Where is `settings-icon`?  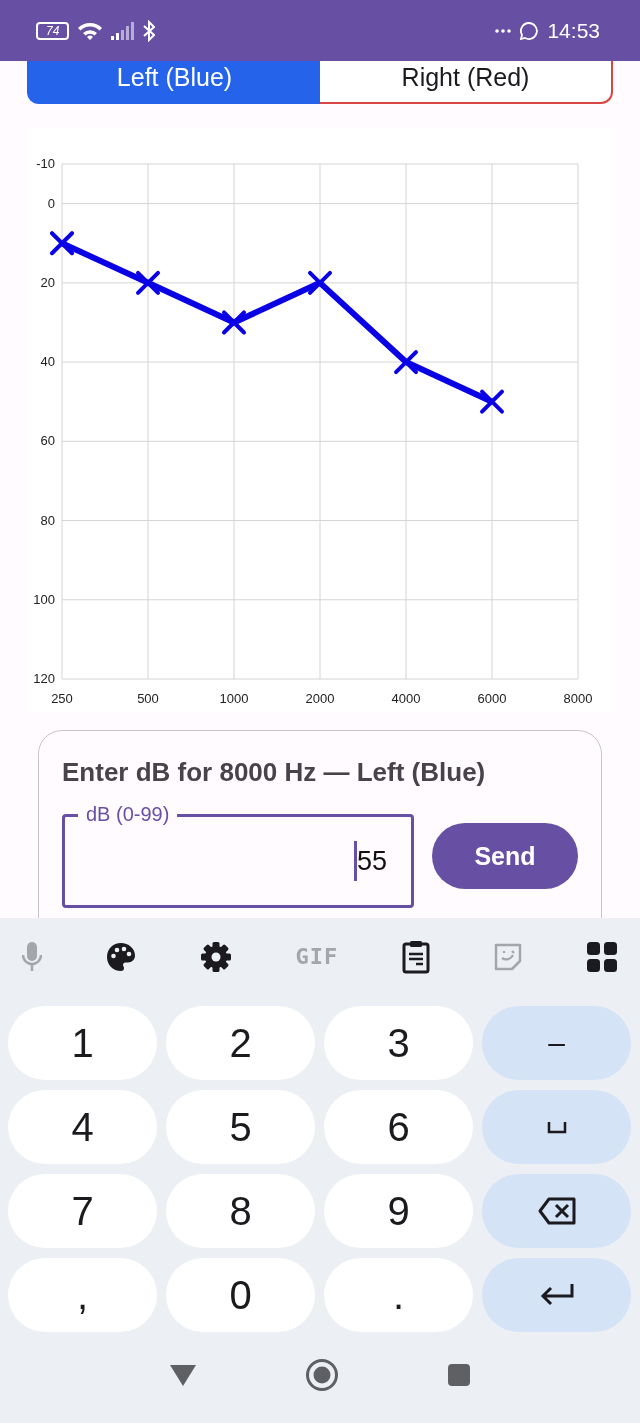
settings-icon is located at coordinates (216, 956).